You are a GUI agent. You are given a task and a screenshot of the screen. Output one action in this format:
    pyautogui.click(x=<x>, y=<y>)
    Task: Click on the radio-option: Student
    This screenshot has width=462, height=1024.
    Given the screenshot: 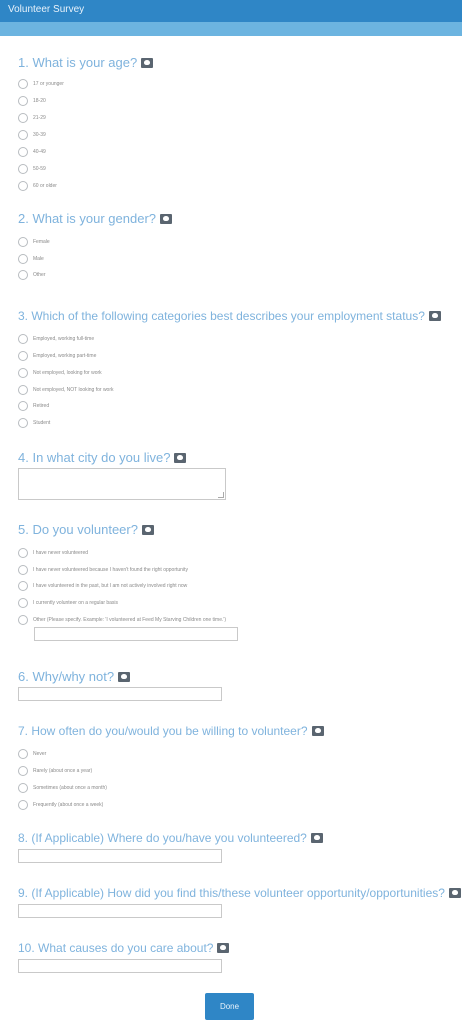 What is the action you would take?
    pyautogui.click(x=34, y=421)
    